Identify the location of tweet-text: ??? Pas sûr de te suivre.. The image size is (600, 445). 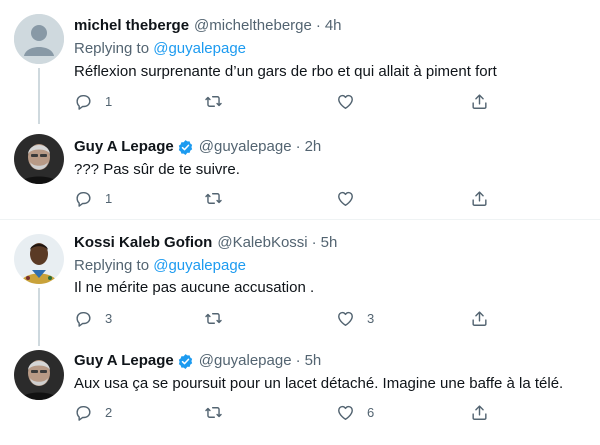
(157, 169).